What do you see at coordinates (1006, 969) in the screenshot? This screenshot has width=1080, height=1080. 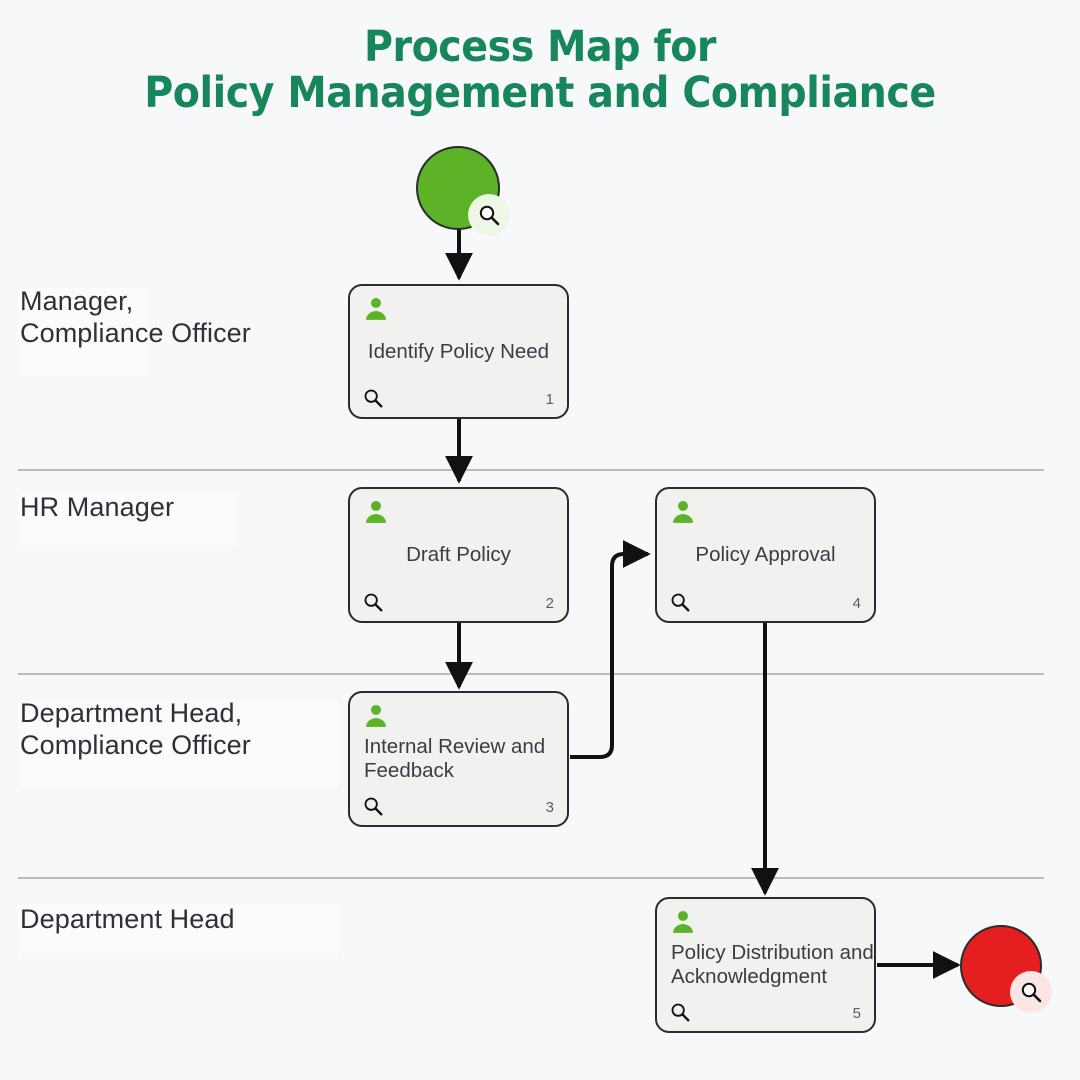 I see `end-event-node` at bounding box center [1006, 969].